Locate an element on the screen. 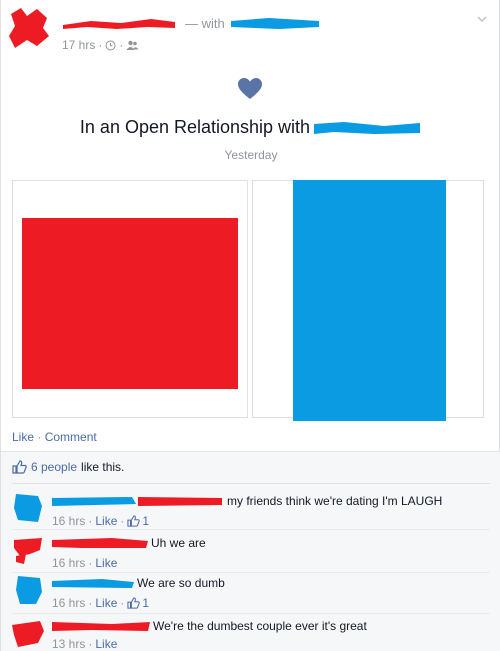 This screenshot has height=651, width=500. comment-text: We're the dumbest couple ever it's great is located at coordinates (260, 626).